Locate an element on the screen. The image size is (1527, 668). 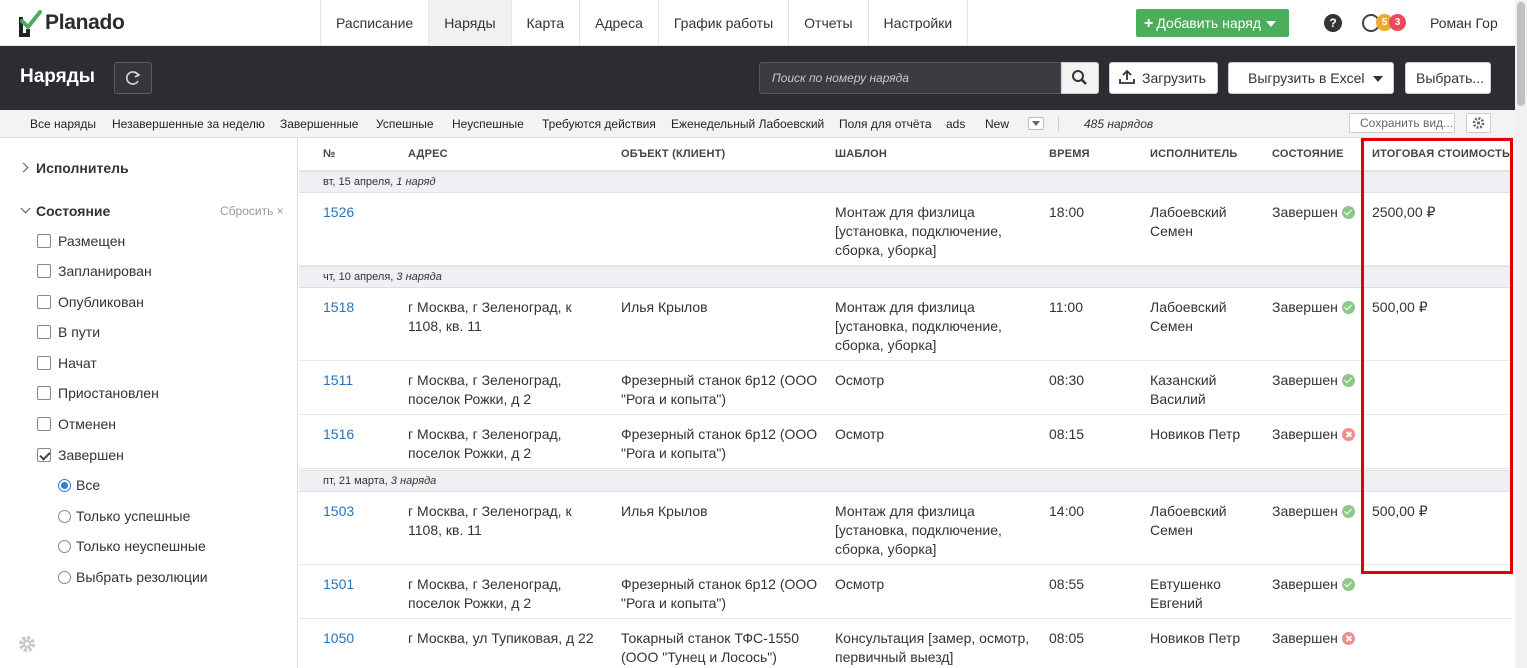
filter-tab-all: Все наряды is located at coordinates (63, 124).